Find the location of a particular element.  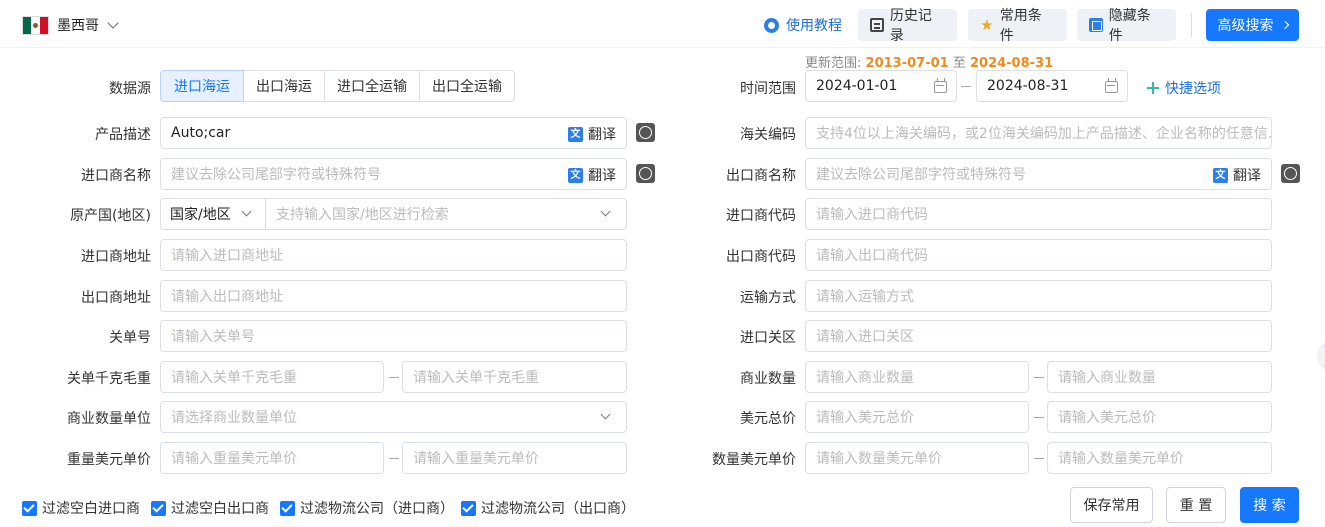

qty-usd-price-max-placeholder: 请输入数量美元单价 is located at coordinates (1121, 459).